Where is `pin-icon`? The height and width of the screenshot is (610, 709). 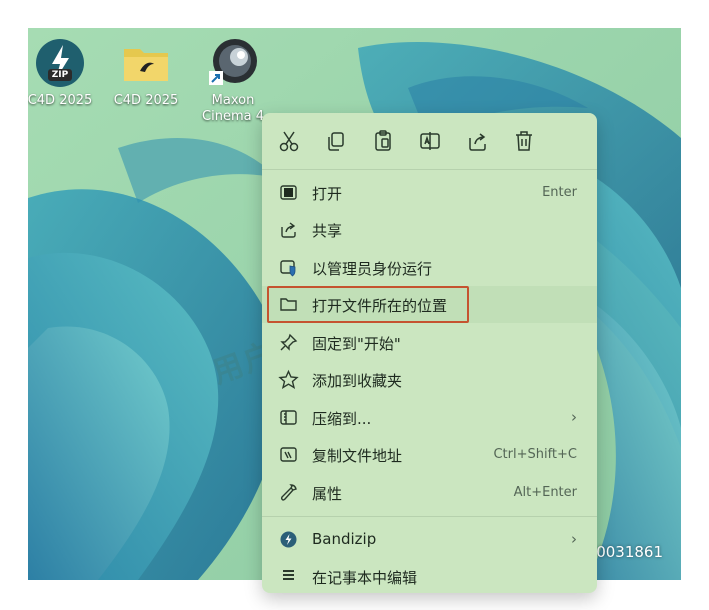
pin-icon is located at coordinates (288, 342).